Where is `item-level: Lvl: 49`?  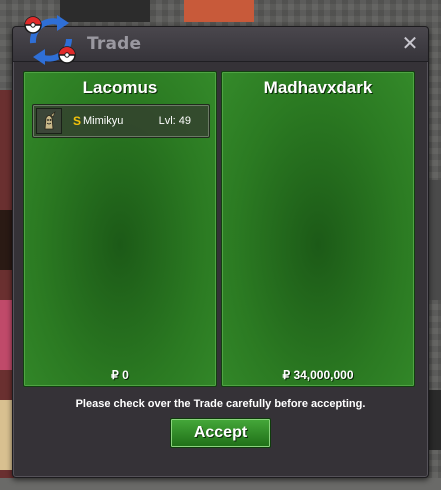 item-level: Lvl: 49 is located at coordinates (174, 121).